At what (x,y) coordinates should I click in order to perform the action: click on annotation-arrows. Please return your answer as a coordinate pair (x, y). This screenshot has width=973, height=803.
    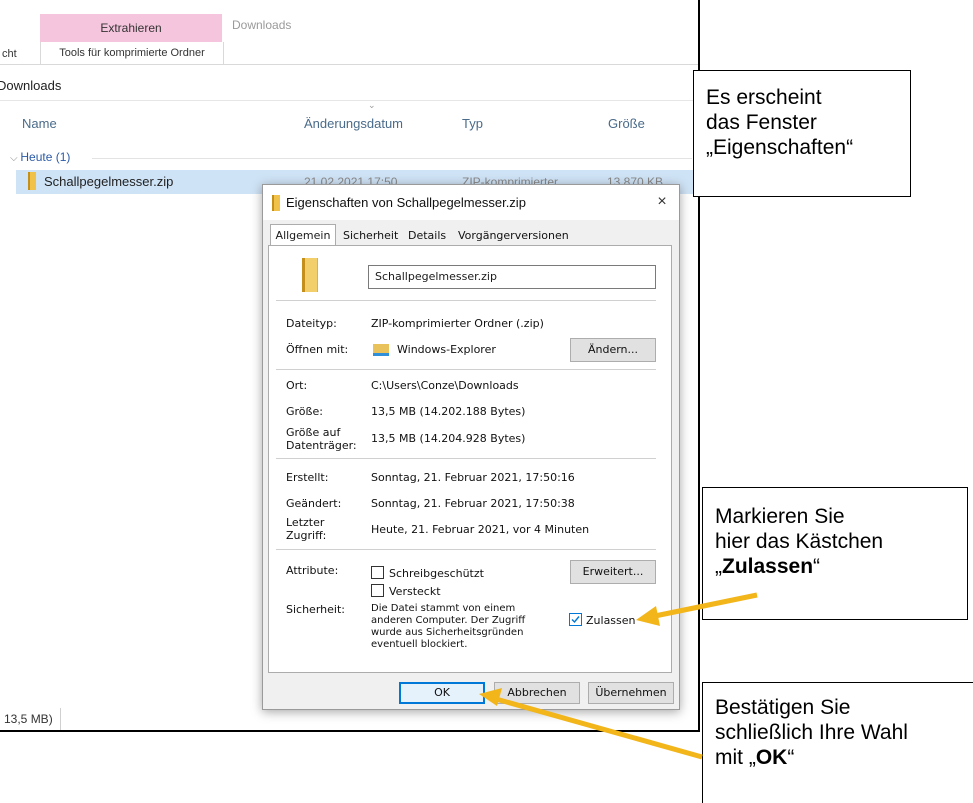
    Looking at the image, I should click on (618, 676).